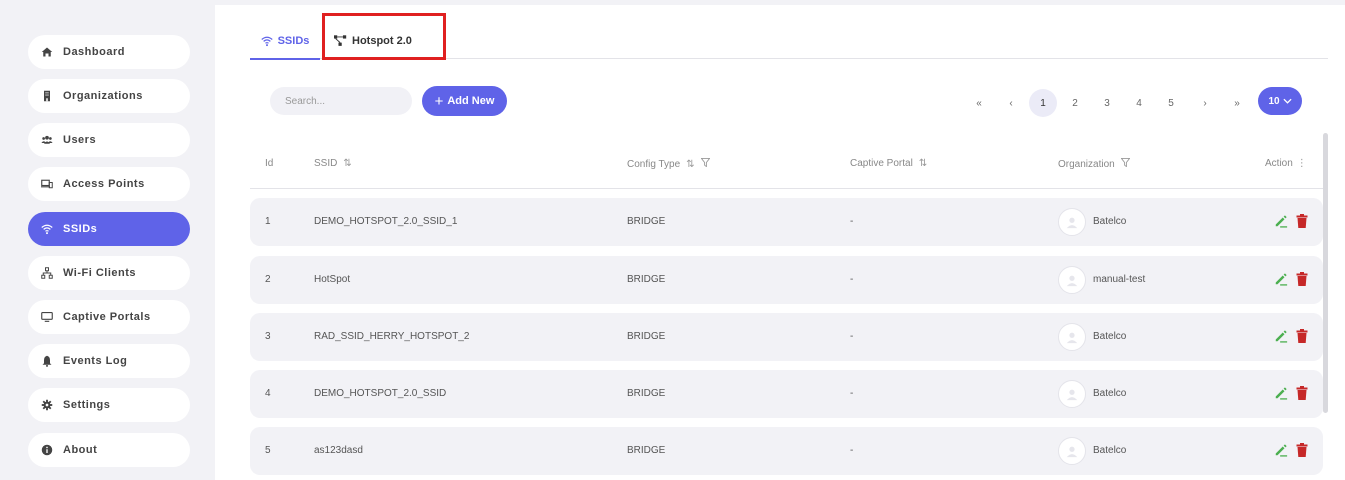  Describe the element at coordinates (80, 229) in the screenshot. I see `sidebar-item-label: SSIDs` at that location.